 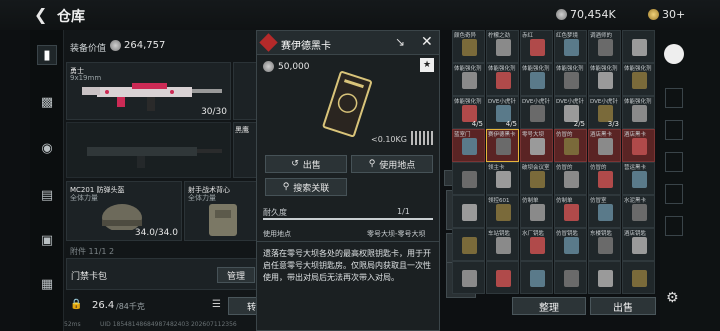 I want to click on grid-cell: DVE小虎针, so click(x=536, y=112).